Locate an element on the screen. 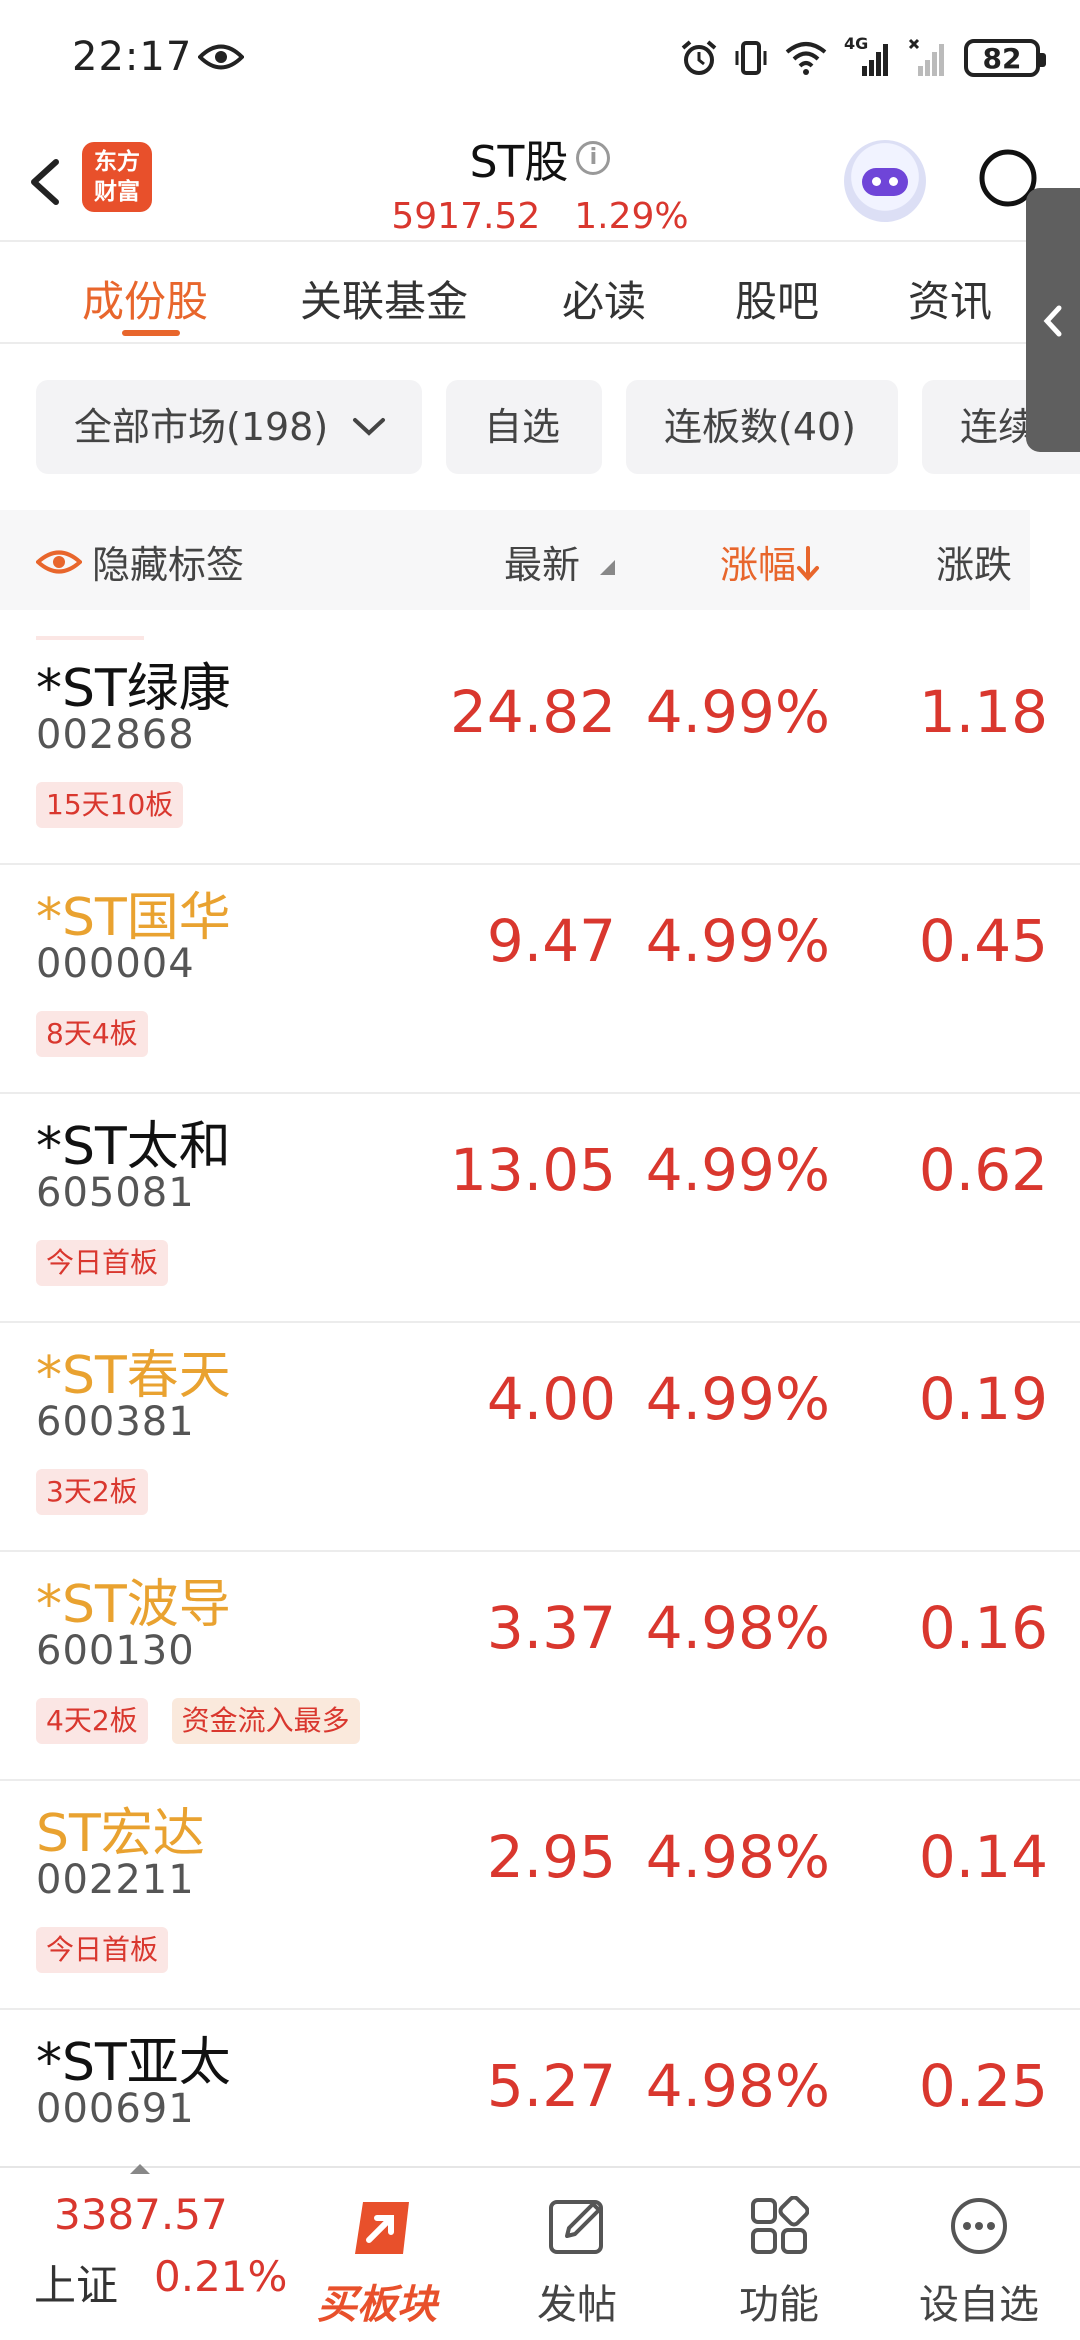 Image resolution: width=1080 pixels, height=2340 pixels. sector-index-value: 5917.52 is located at coordinates (466, 216).